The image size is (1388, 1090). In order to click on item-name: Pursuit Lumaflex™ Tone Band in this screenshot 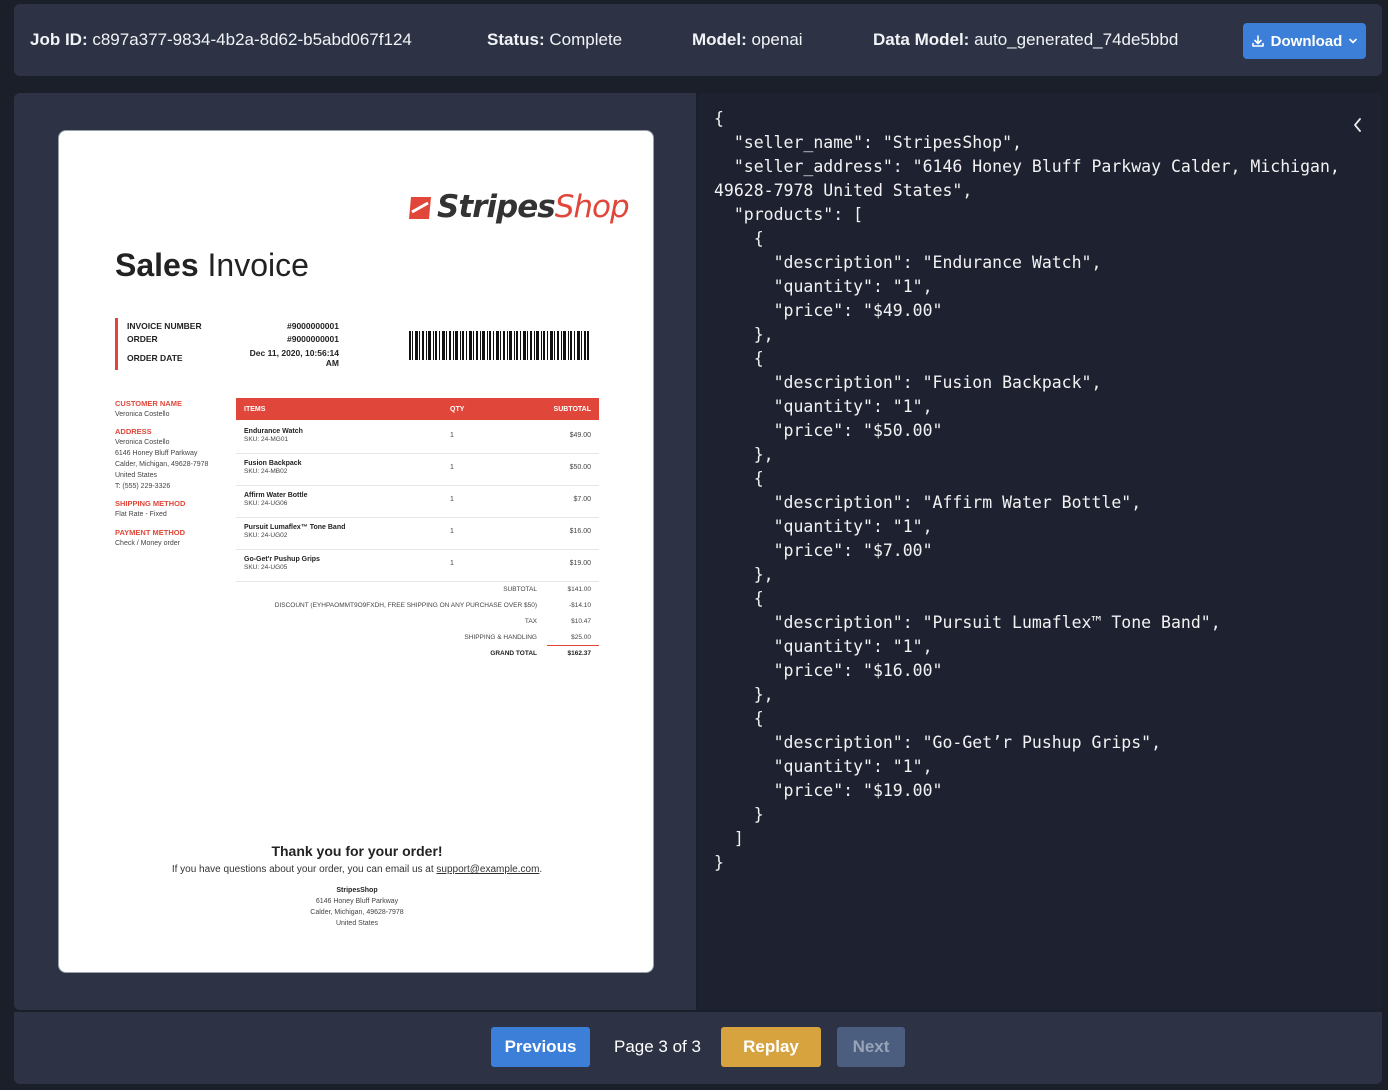, I will do `click(295, 527)`.